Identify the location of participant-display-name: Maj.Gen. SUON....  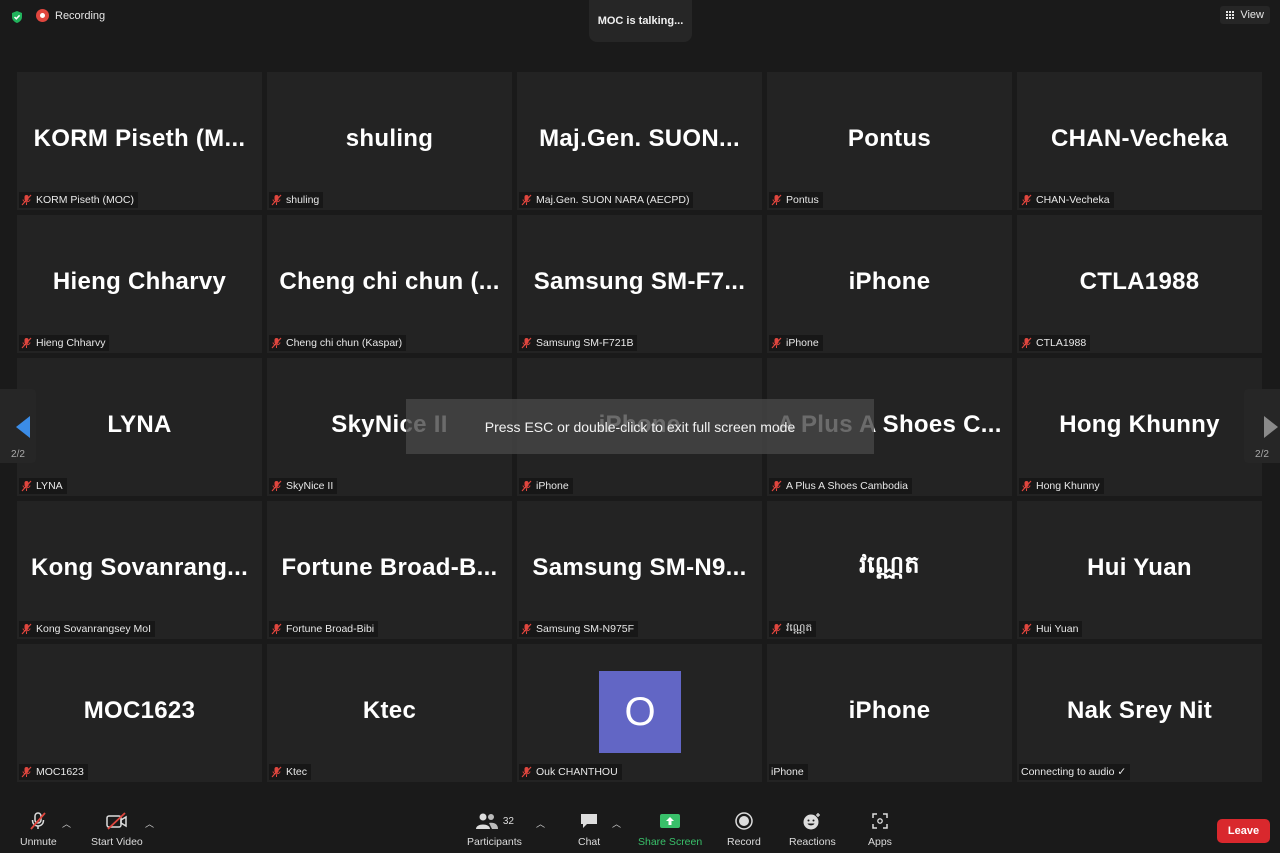
(639, 138).